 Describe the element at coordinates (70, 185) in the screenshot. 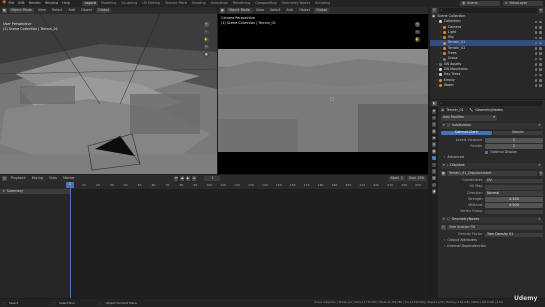

I see `playhead-frame-badge: 1` at that location.